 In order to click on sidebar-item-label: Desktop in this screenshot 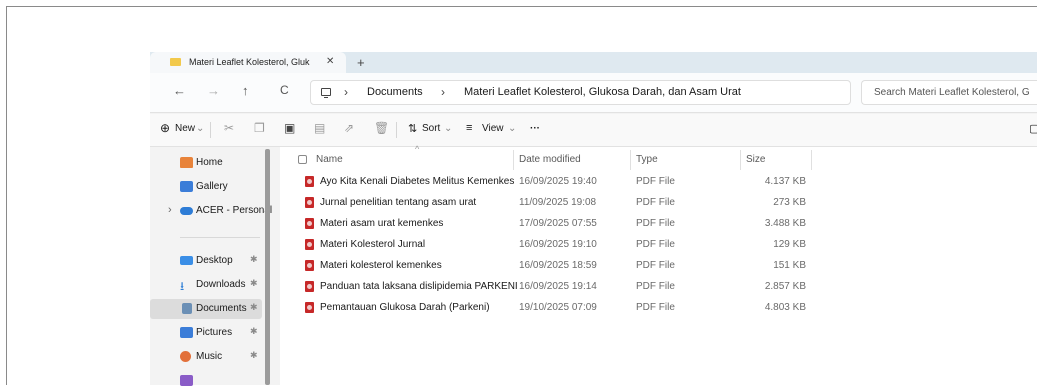, I will do `click(214, 260)`.